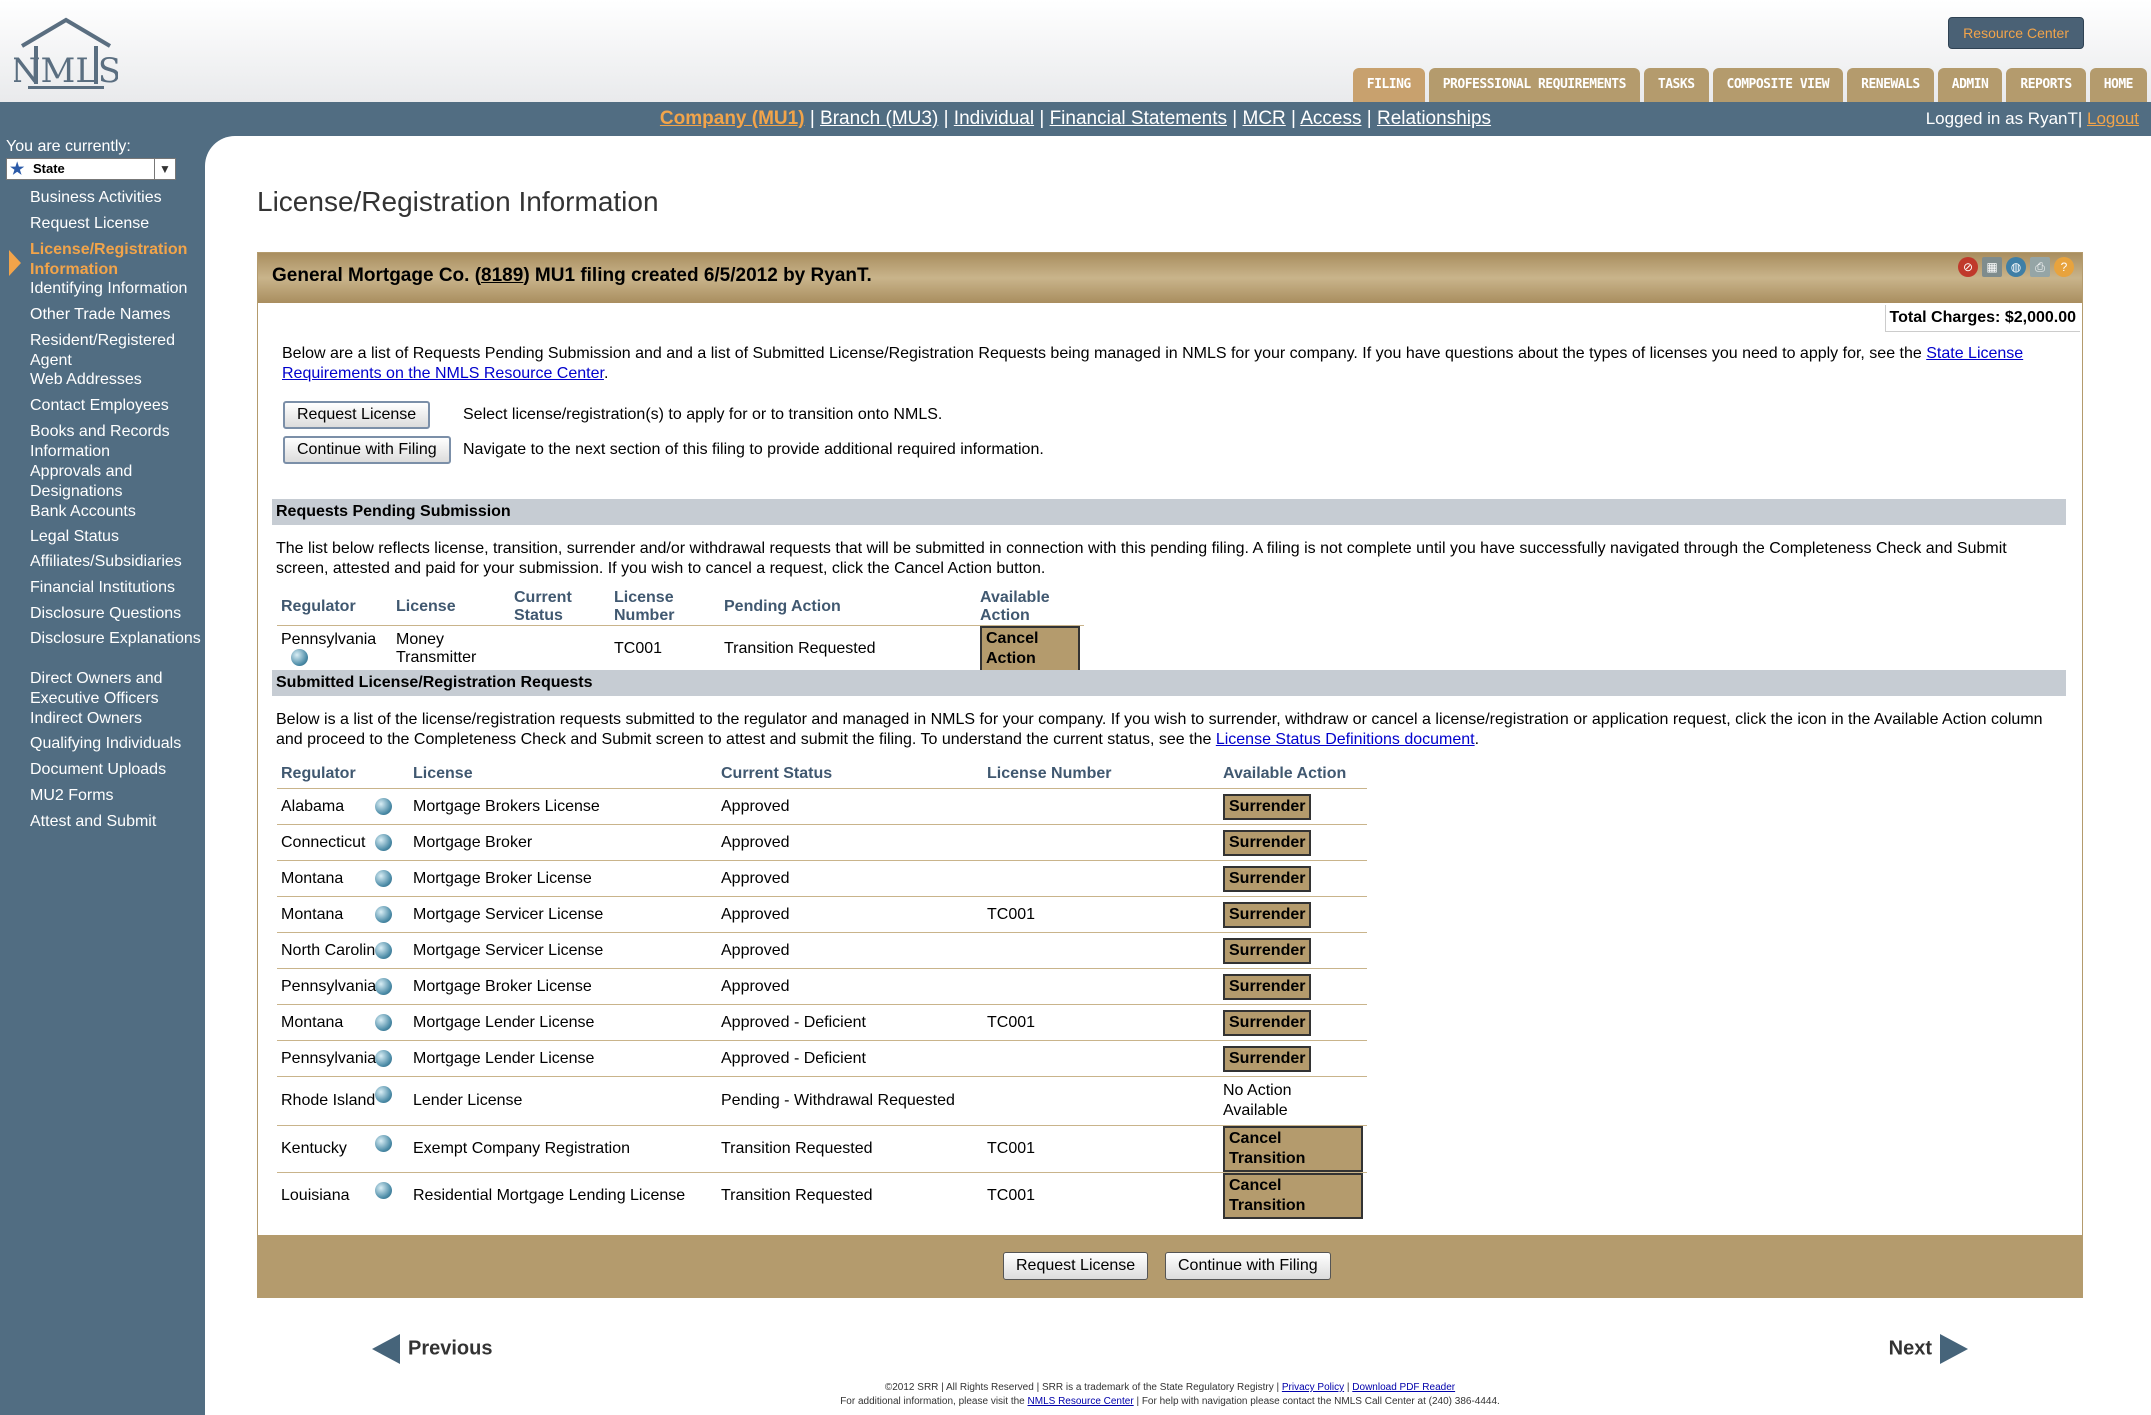 The width and height of the screenshot is (2151, 1415). I want to click on regulator-name: Alabama, so click(313, 806).